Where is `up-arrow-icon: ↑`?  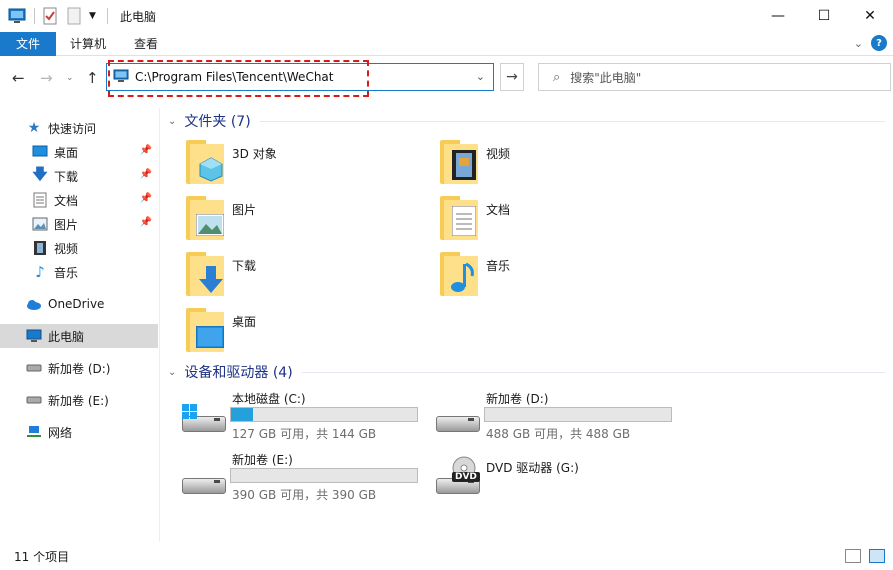 up-arrow-icon: ↑ is located at coordinates (92, 78).